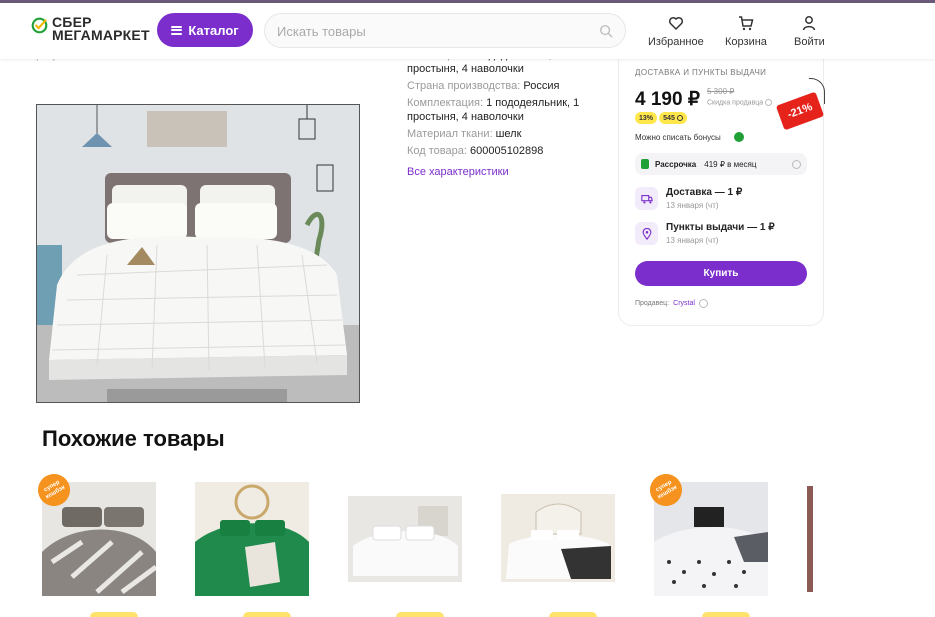 The image size is (935, 617). Describe the element at coordinates (701, 72) in the screenshot. I see `delivery-heading: ДОСТАВКА И ПУНКТЫ ВЫДАЧИ` at that location.